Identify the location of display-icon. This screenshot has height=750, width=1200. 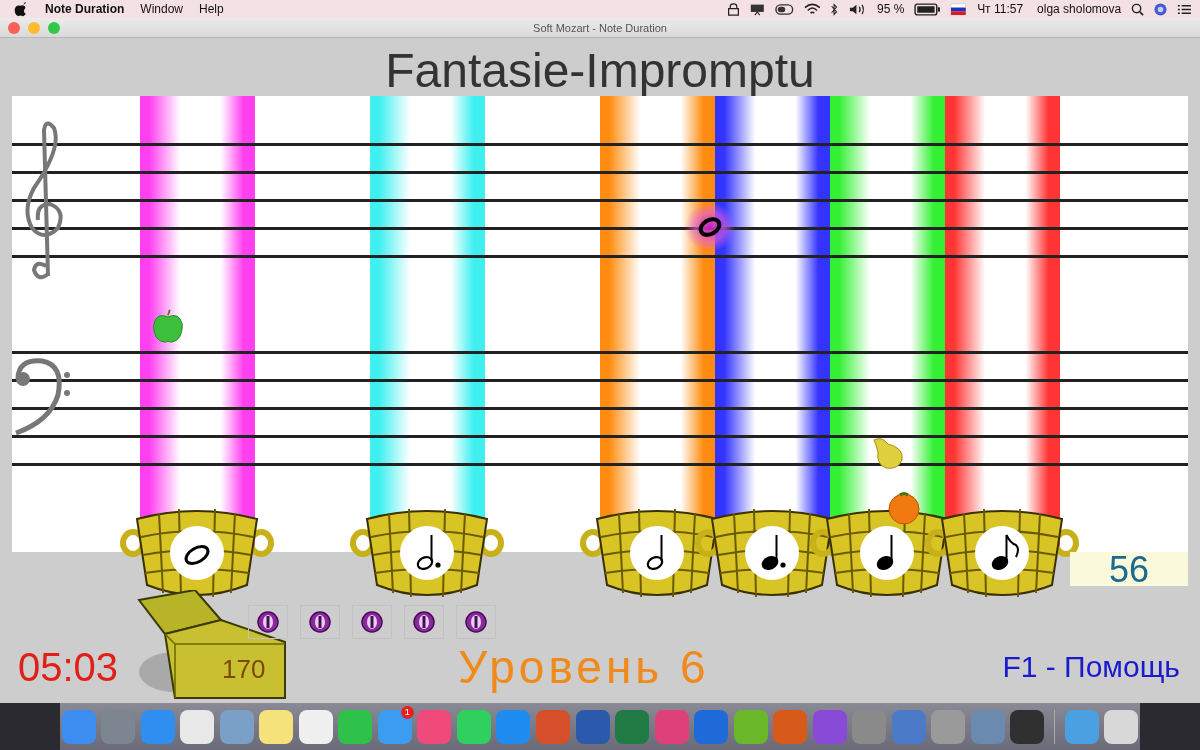
(758, 9).